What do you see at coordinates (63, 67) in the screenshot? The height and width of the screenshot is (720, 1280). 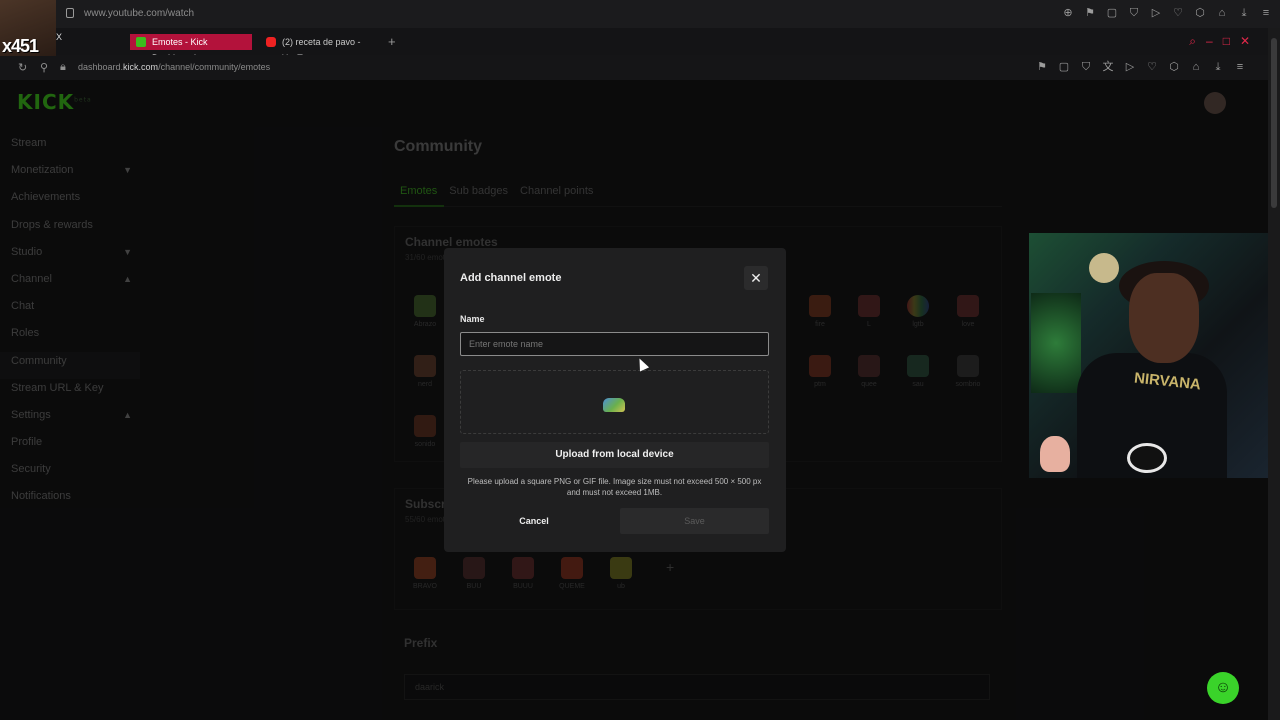 I see `lock-icon: 🔒︎` at bounding box center [63, 67].